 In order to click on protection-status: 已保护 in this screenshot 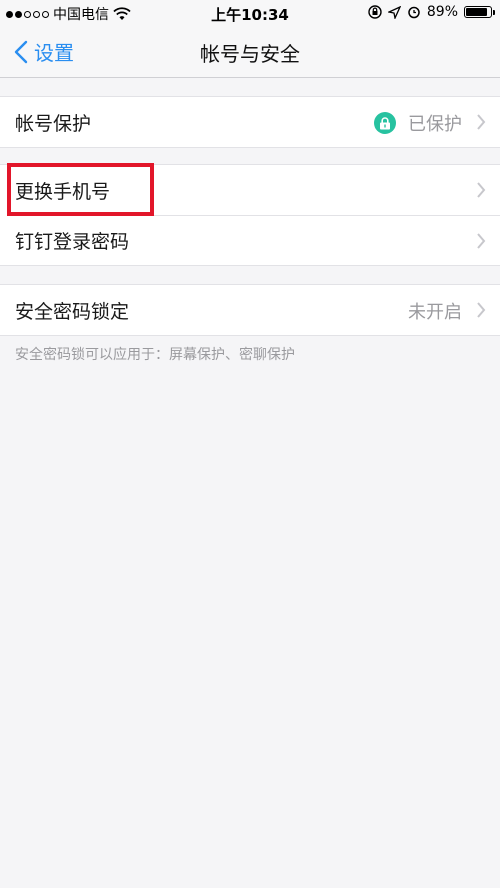, I will do `click(435, 124)`.